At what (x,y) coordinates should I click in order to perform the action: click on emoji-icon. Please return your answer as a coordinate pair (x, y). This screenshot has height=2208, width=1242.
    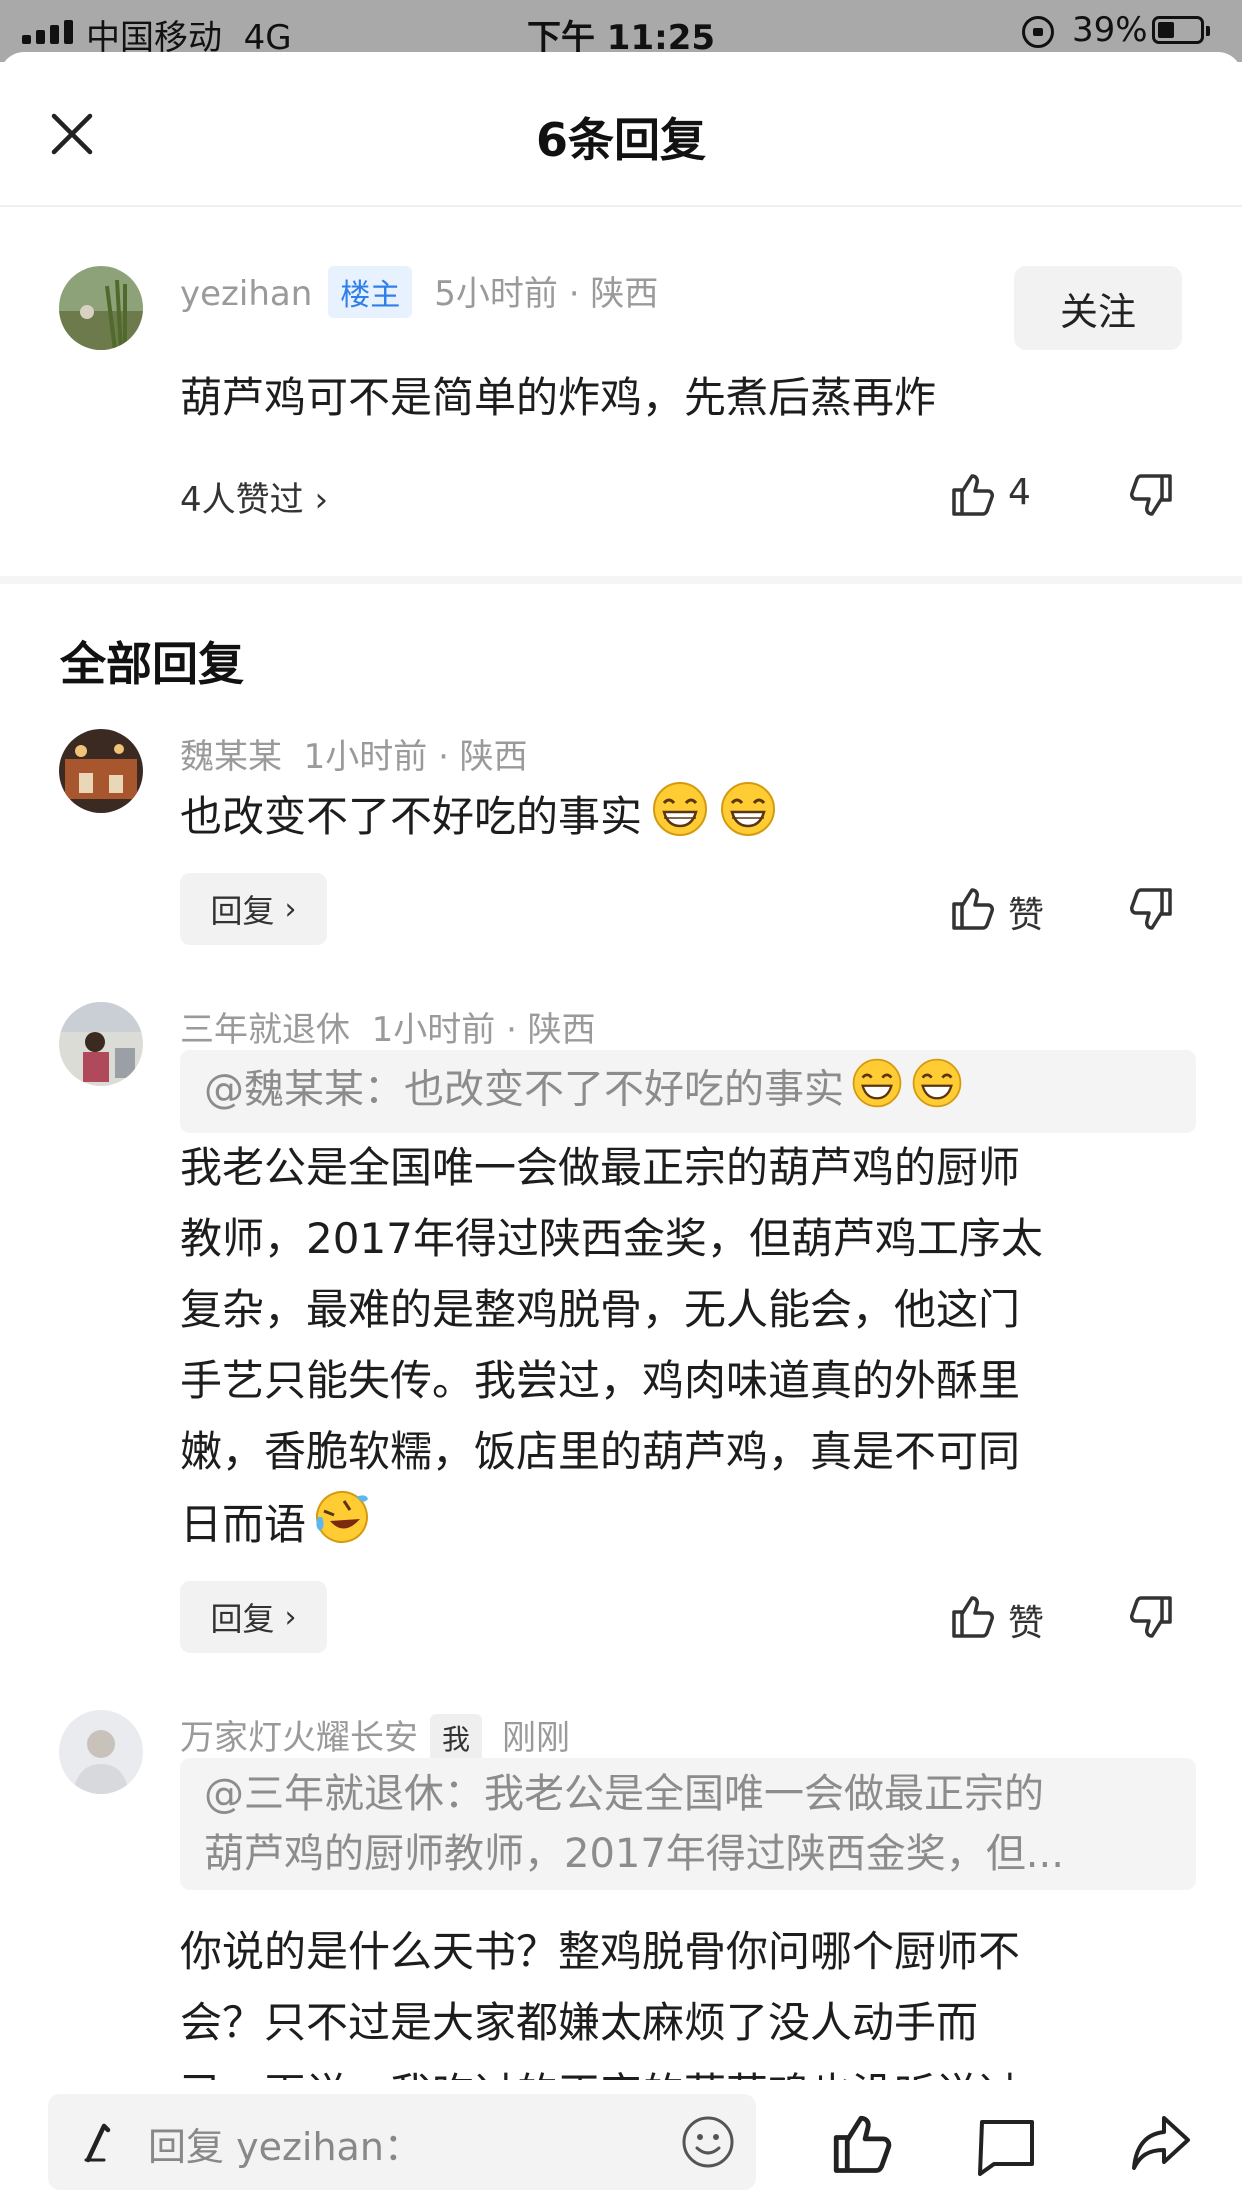
    Looking at the image, I should click on (708, 2142).